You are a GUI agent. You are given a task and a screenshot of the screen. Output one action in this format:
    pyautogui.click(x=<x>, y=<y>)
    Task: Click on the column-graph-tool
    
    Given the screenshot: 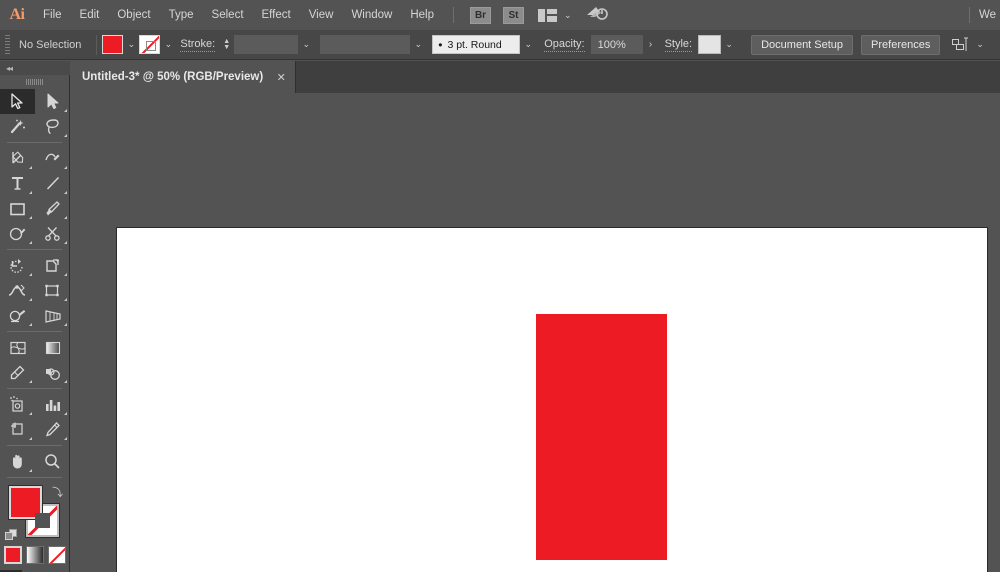 What is the action you would take?
    pyautogui.click(x=52, y=404)
    